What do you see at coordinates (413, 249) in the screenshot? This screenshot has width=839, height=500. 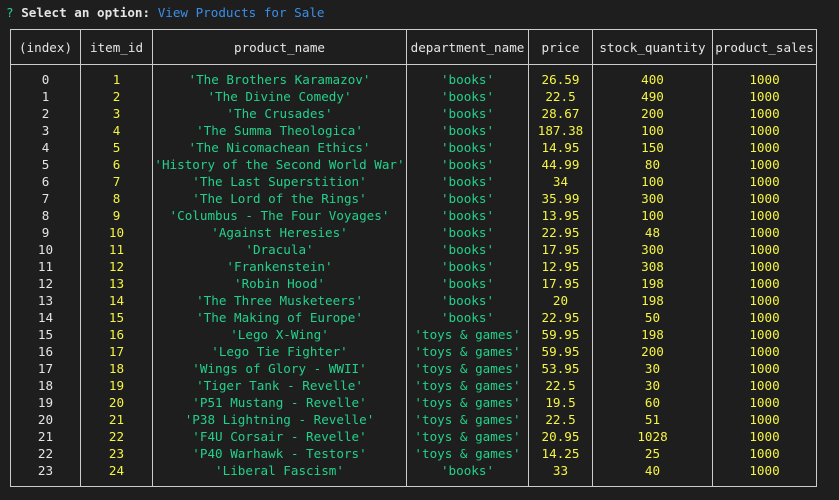 I see `table-row: 10 11 'Dracula''books' 17.95 300 1000` at bounding box center [413, 249].